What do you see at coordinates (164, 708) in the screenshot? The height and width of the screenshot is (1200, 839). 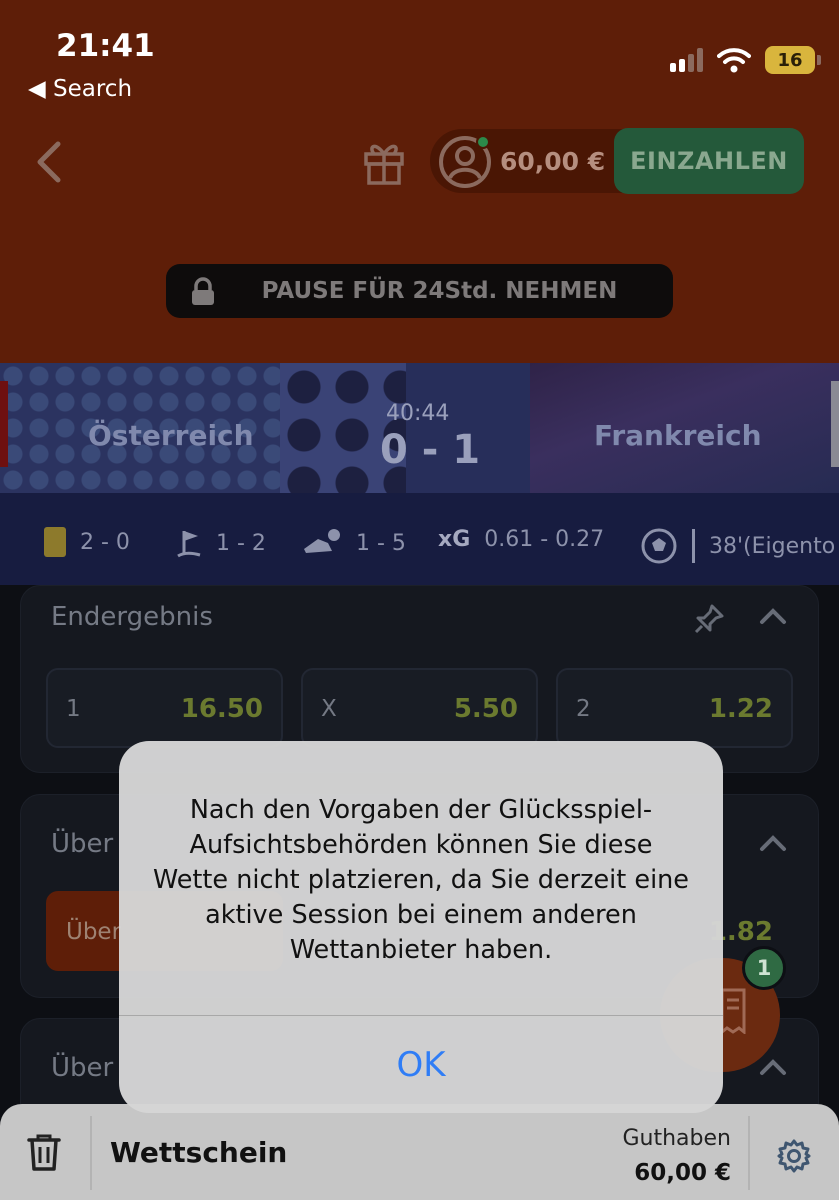 I see `odd-button-home: 1 16.50` at bounding box center [164, 708].